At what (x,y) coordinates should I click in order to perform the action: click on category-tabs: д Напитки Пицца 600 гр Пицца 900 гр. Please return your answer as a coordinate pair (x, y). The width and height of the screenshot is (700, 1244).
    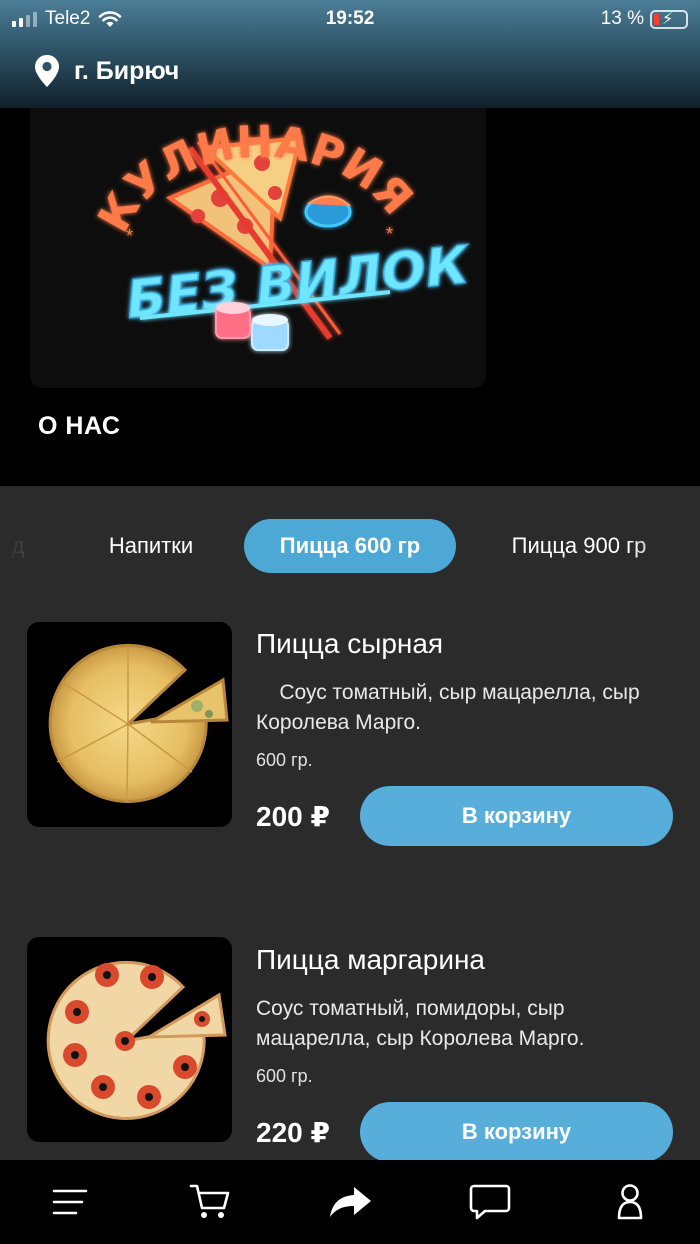
    Looking at the image, I should click on (350, 546).